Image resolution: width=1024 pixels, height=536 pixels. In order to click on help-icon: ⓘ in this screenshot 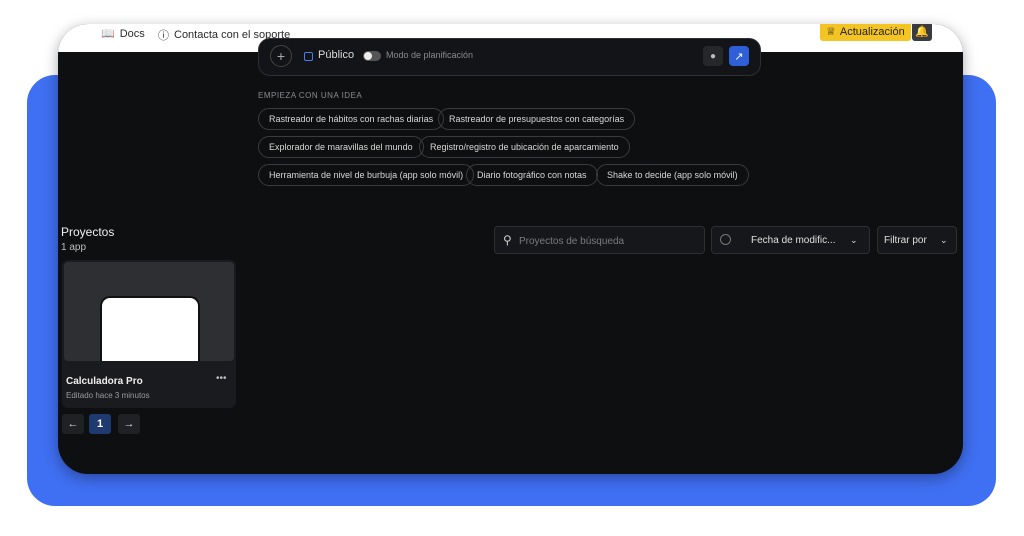, I will do `click(163, 36)`.